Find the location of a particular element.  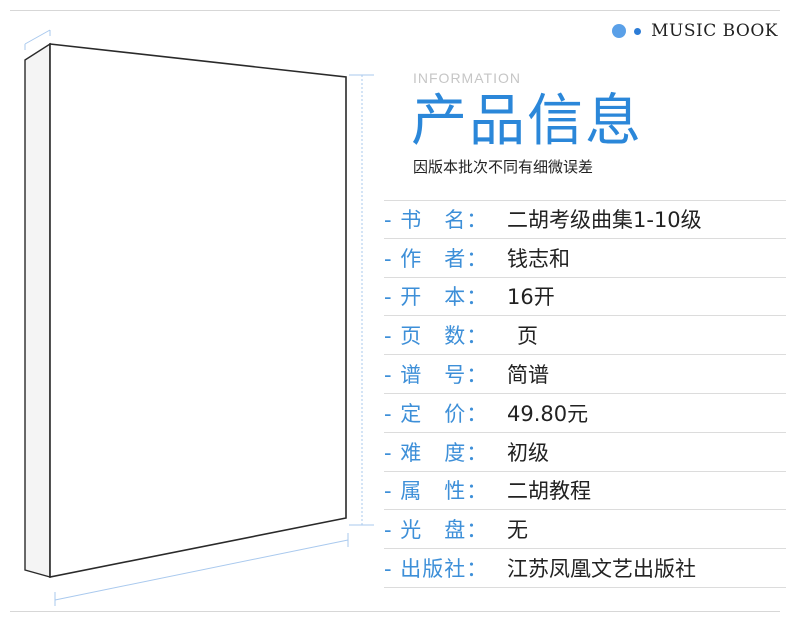

spec-label: - 页 数： is located at coordinates (436, 336).